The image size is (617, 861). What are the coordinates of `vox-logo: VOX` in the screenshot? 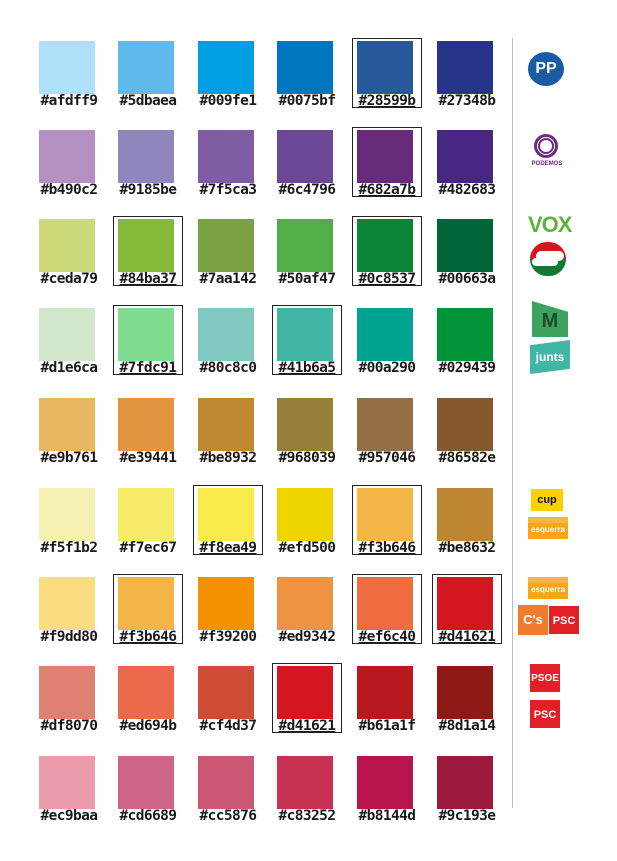 It's located at (550, 224).